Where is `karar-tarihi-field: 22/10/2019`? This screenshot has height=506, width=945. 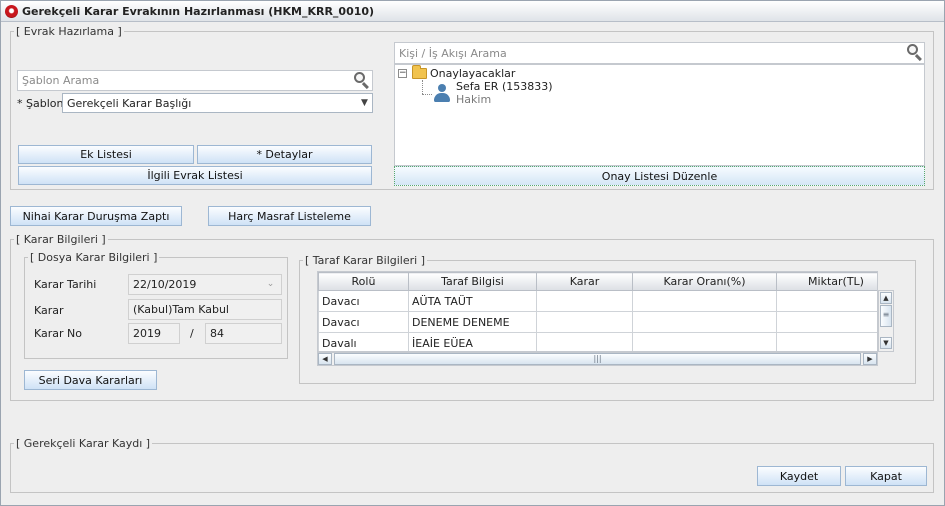 karar-tarihi-field: 22/10/2019 is located at coordinates (205, 284).